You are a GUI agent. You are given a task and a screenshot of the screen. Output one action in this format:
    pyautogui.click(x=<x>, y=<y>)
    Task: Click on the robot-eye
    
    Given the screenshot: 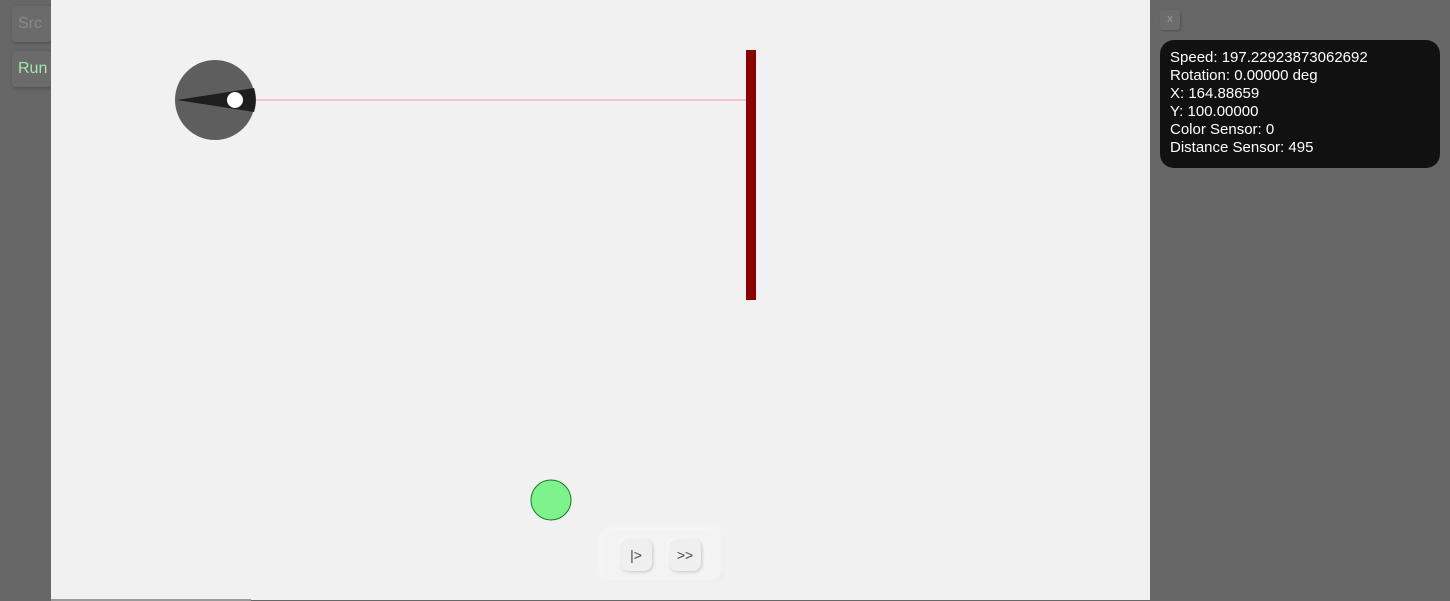 What is the action you would take?
    pyautogui.click(x=235, y=100)
    